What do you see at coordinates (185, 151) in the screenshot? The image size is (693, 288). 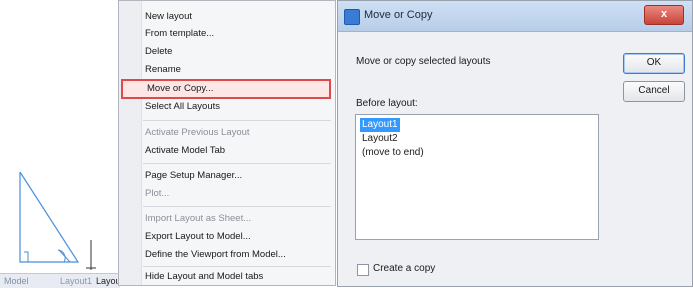 I see `menu-item-activate-model-tab: Activate Model Tab` at bounding box center [185, 151].